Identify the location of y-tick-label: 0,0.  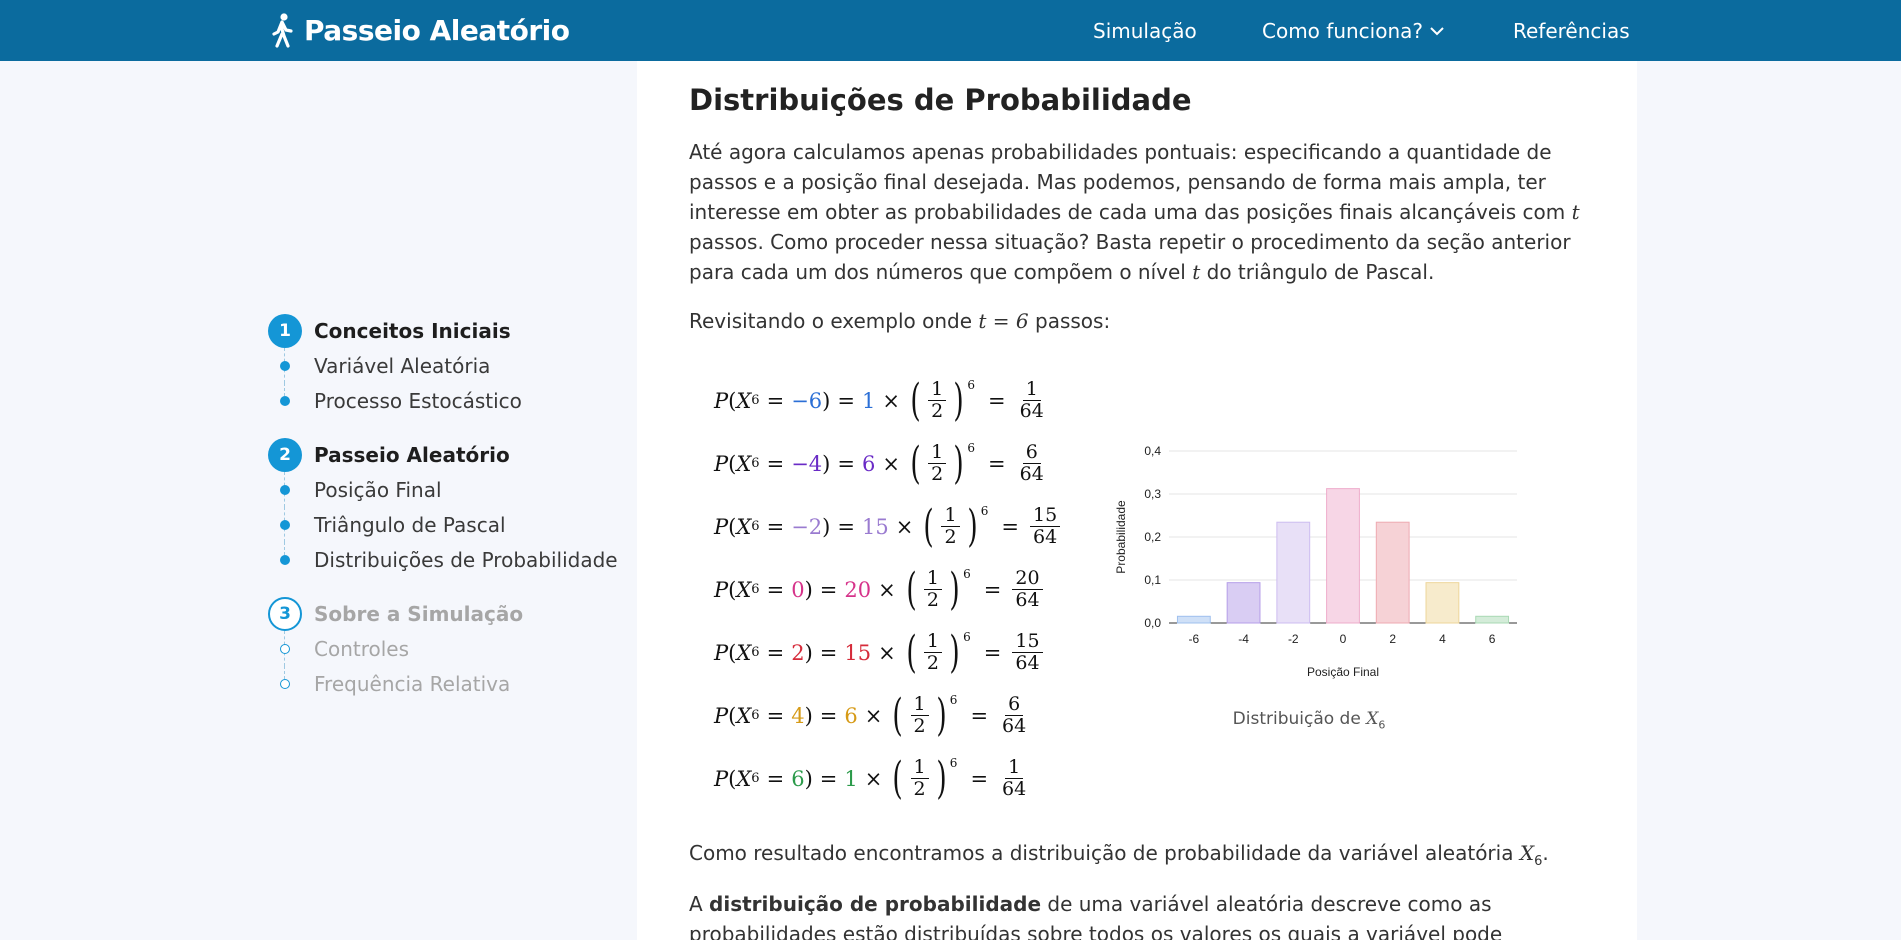
(1152, 623).